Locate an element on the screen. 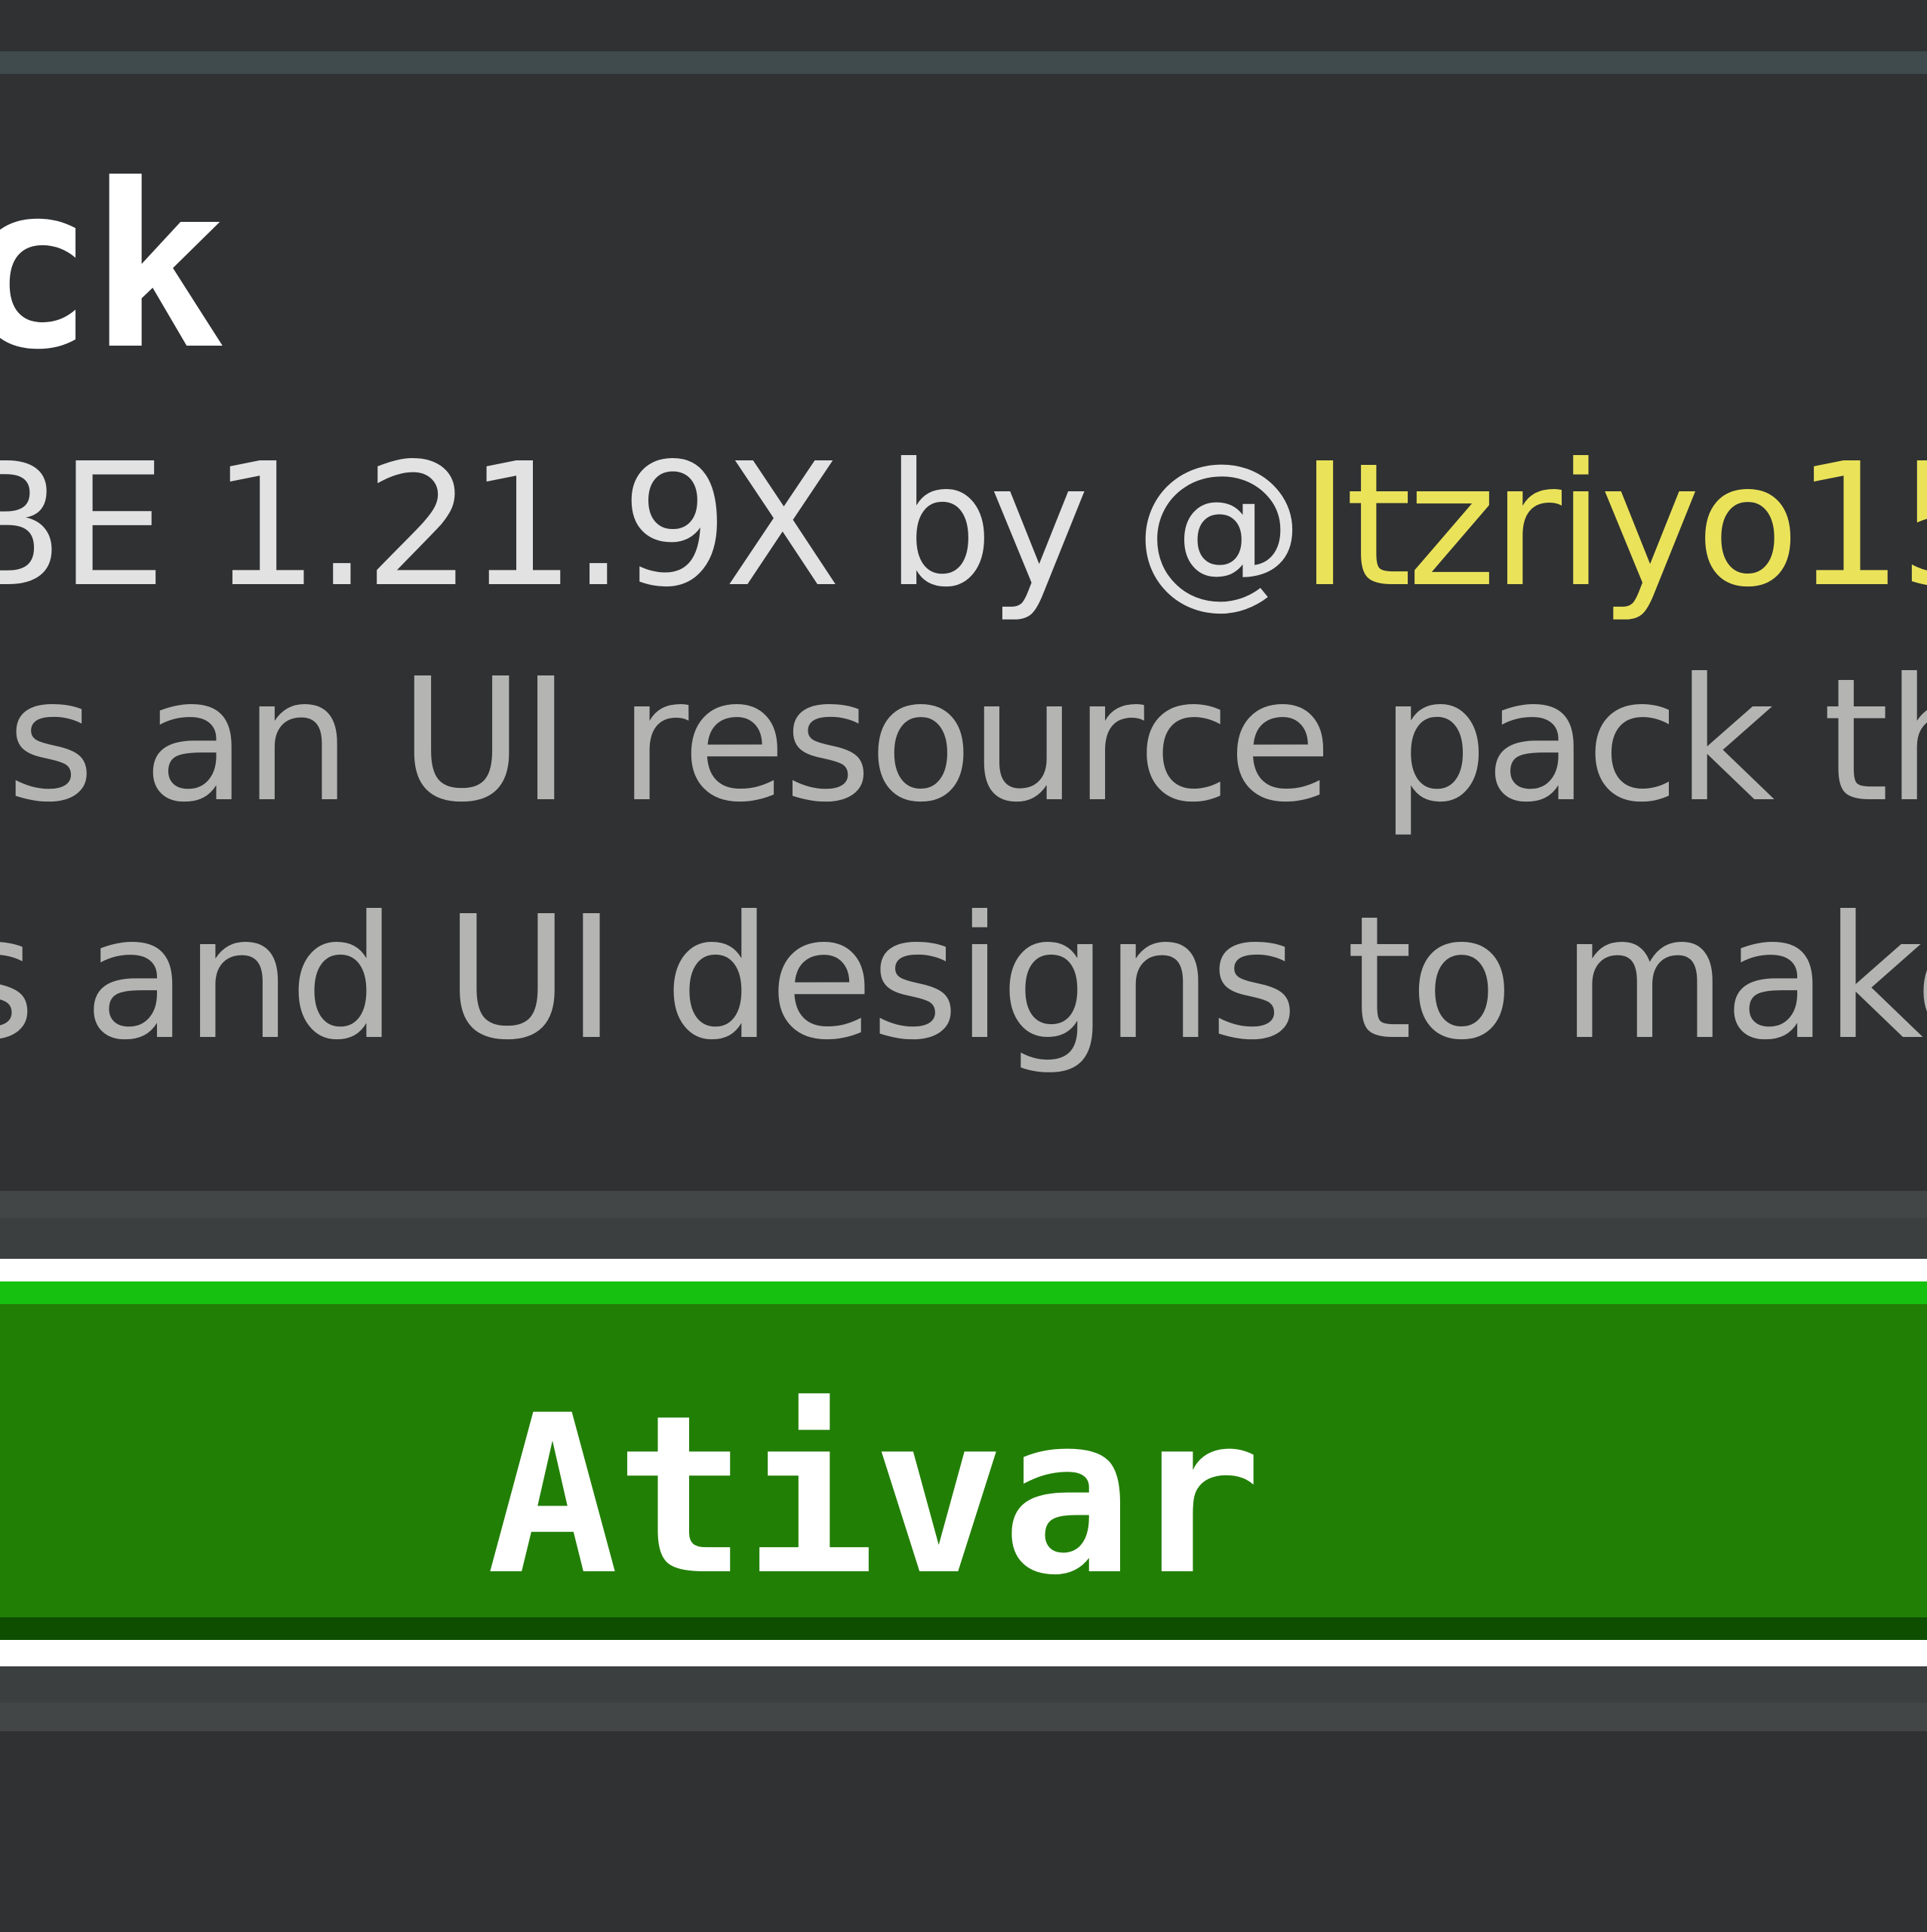 The width and height of the screenshot is (1927, 1932). button-highlight is located at coordinates (963, 1292).